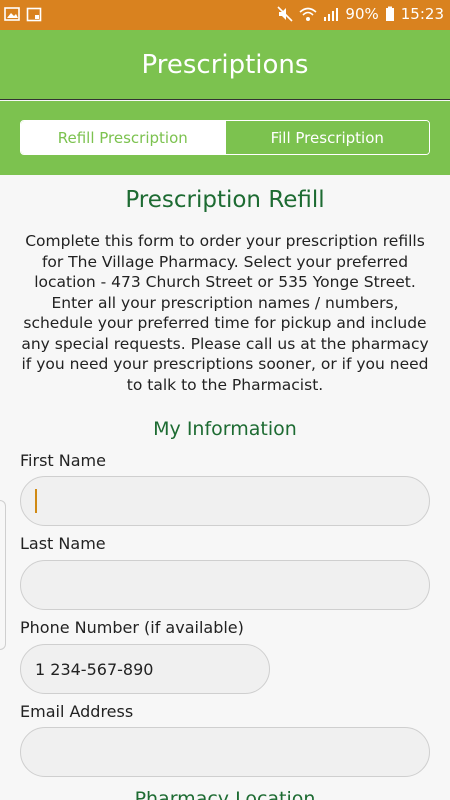 This screenshot has height=800, width=450. What do you see at coordinates (12, 14) in the screenshot?
I see `image-icon` at bounding box center [12, 14].